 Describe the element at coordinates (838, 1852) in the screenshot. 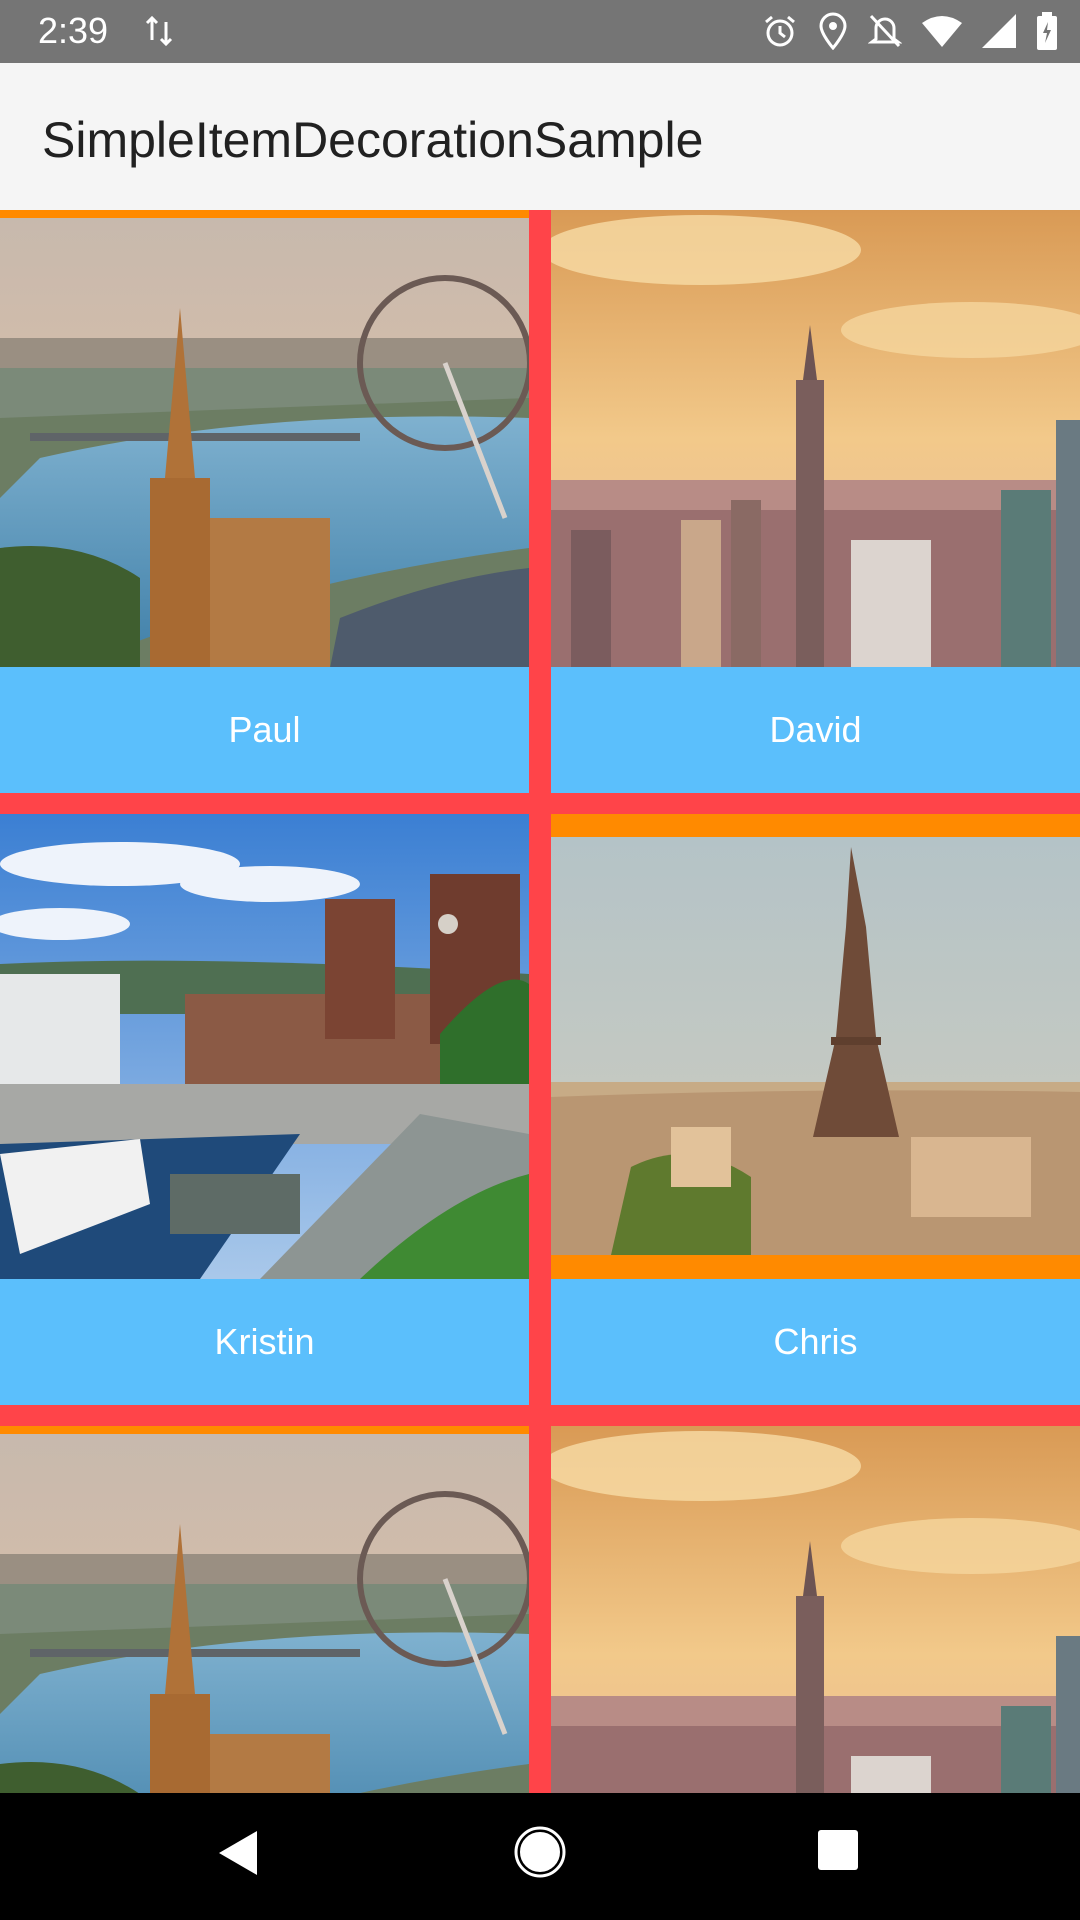

I see `recents-icon` at that location.